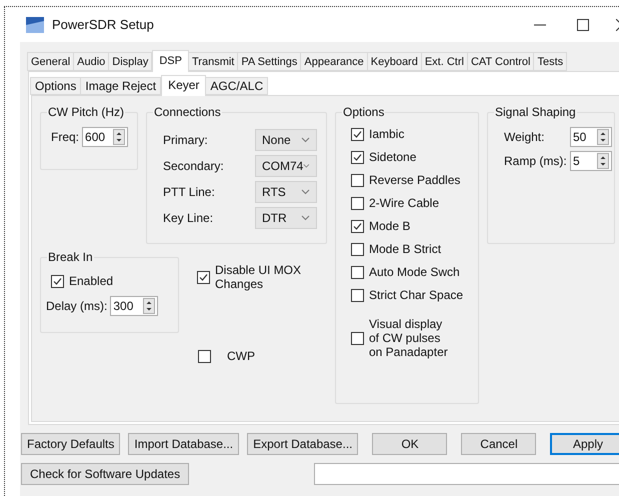 Image resolution: width=619 pixels, height=496 pixels. I want to click on field-label: Ramp (ms):, so click(536, 161).